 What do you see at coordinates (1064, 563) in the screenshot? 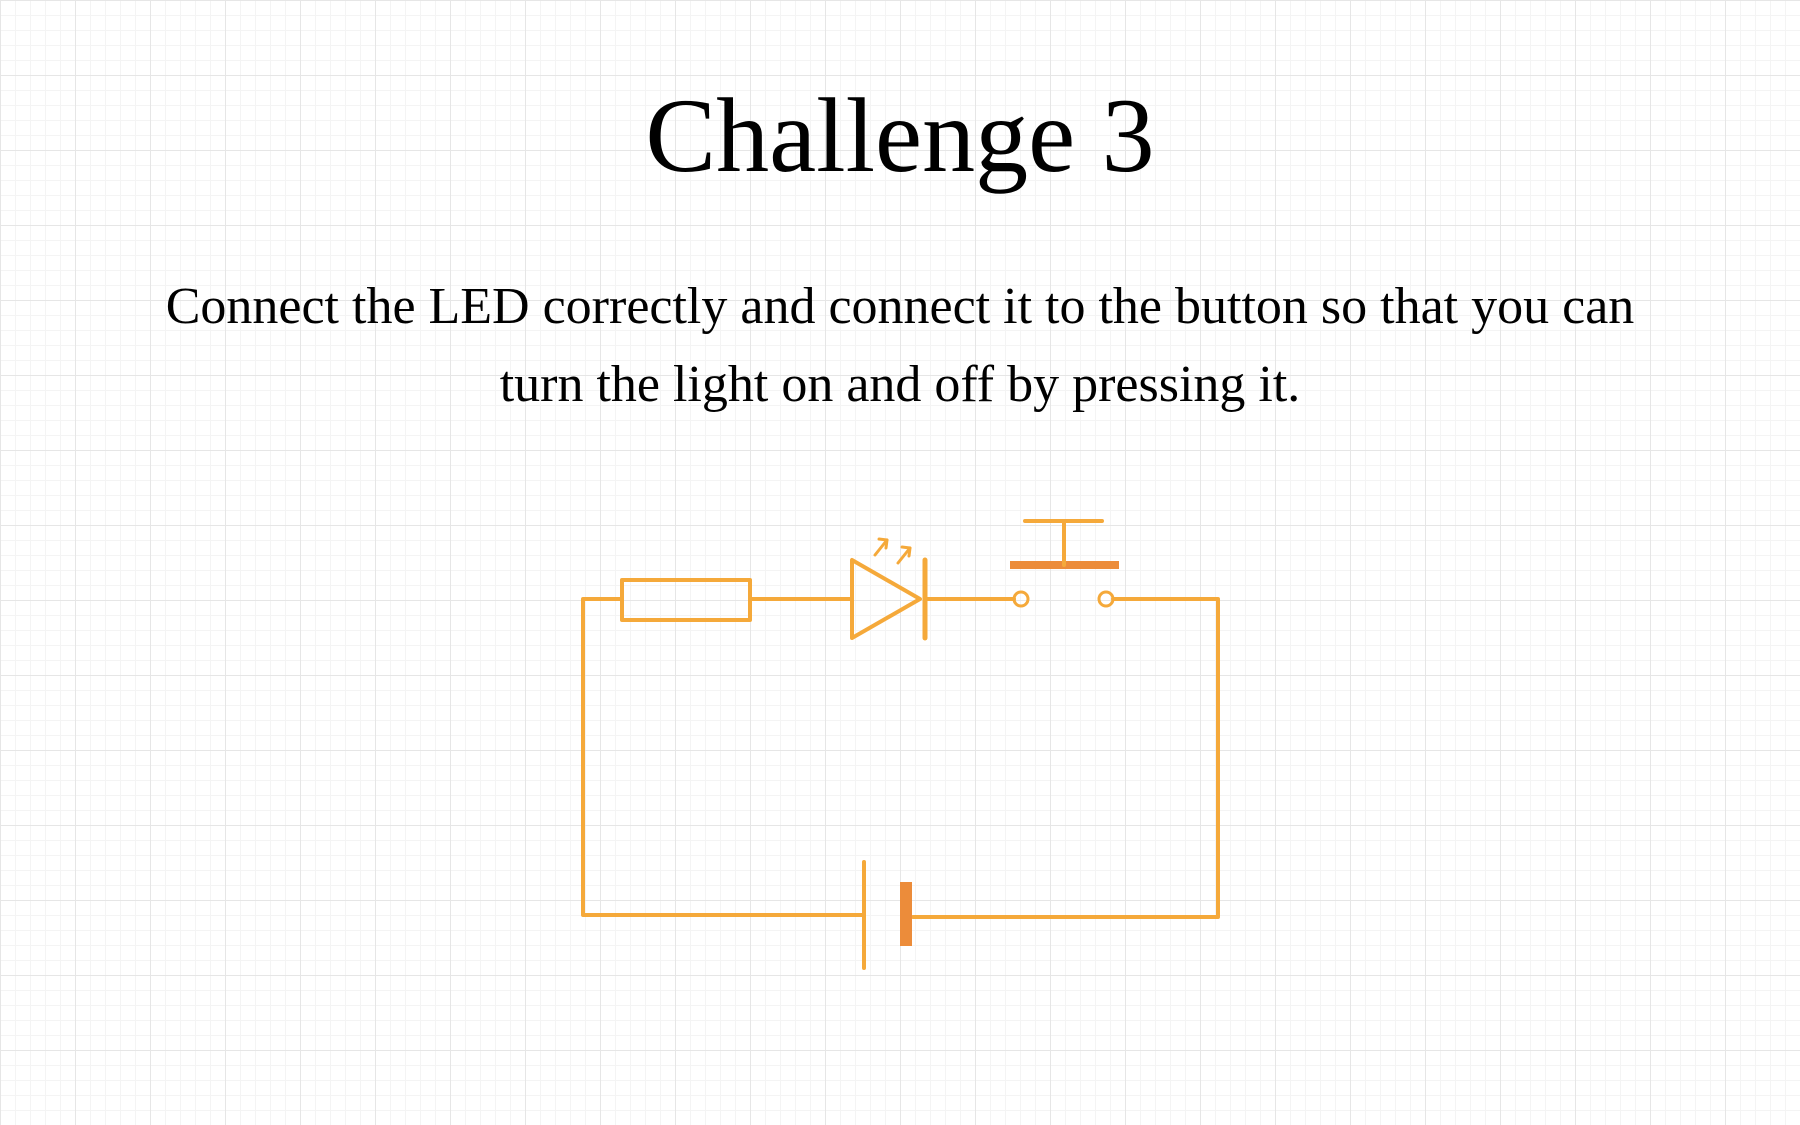
I see `push-button` at bounding box center [1064, 563].